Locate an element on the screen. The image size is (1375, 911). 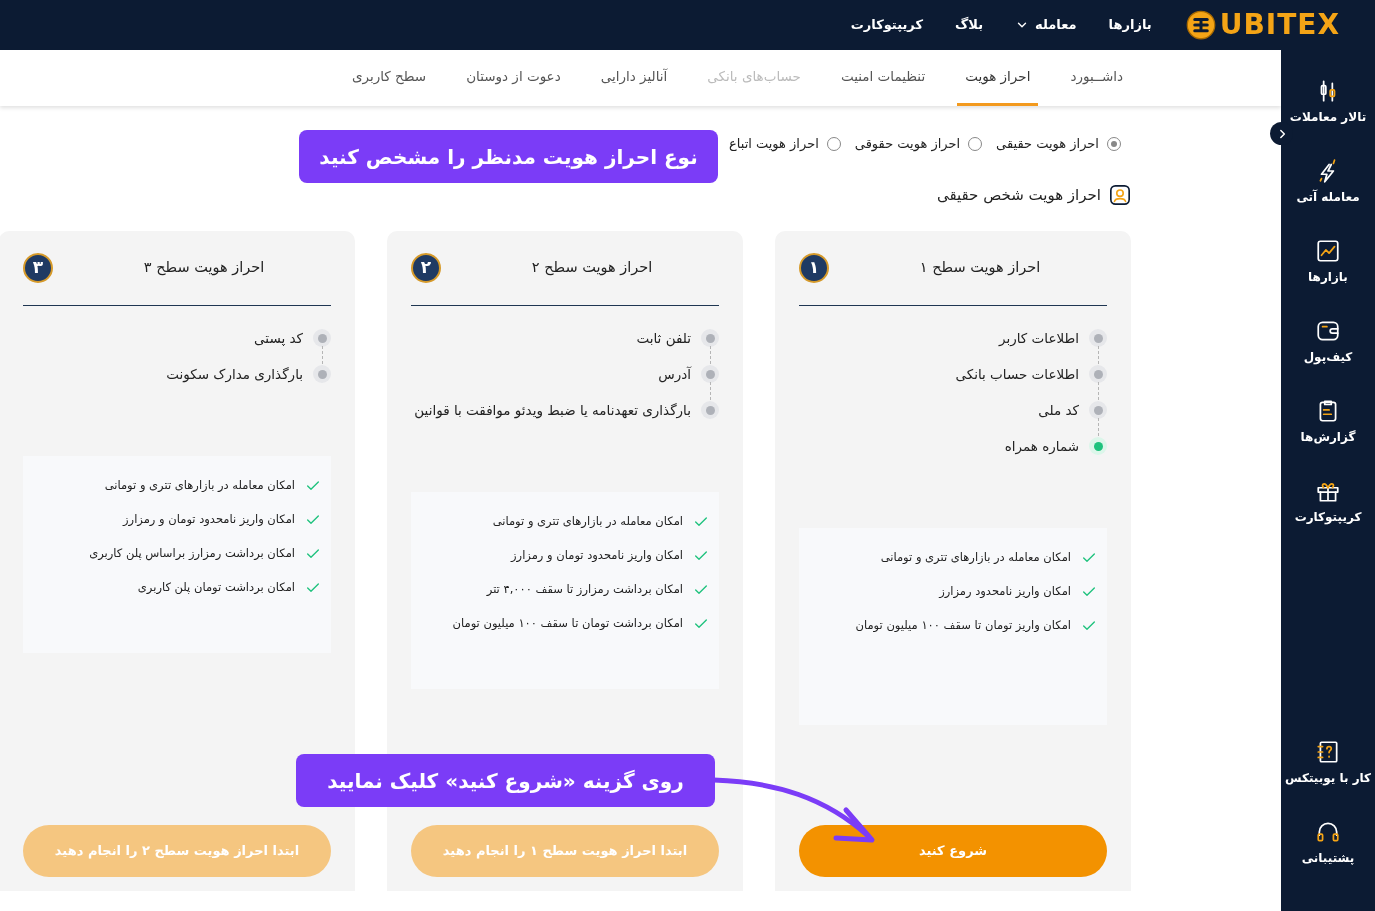
nav-link: بازارها is located at coordinates (1130, 25).